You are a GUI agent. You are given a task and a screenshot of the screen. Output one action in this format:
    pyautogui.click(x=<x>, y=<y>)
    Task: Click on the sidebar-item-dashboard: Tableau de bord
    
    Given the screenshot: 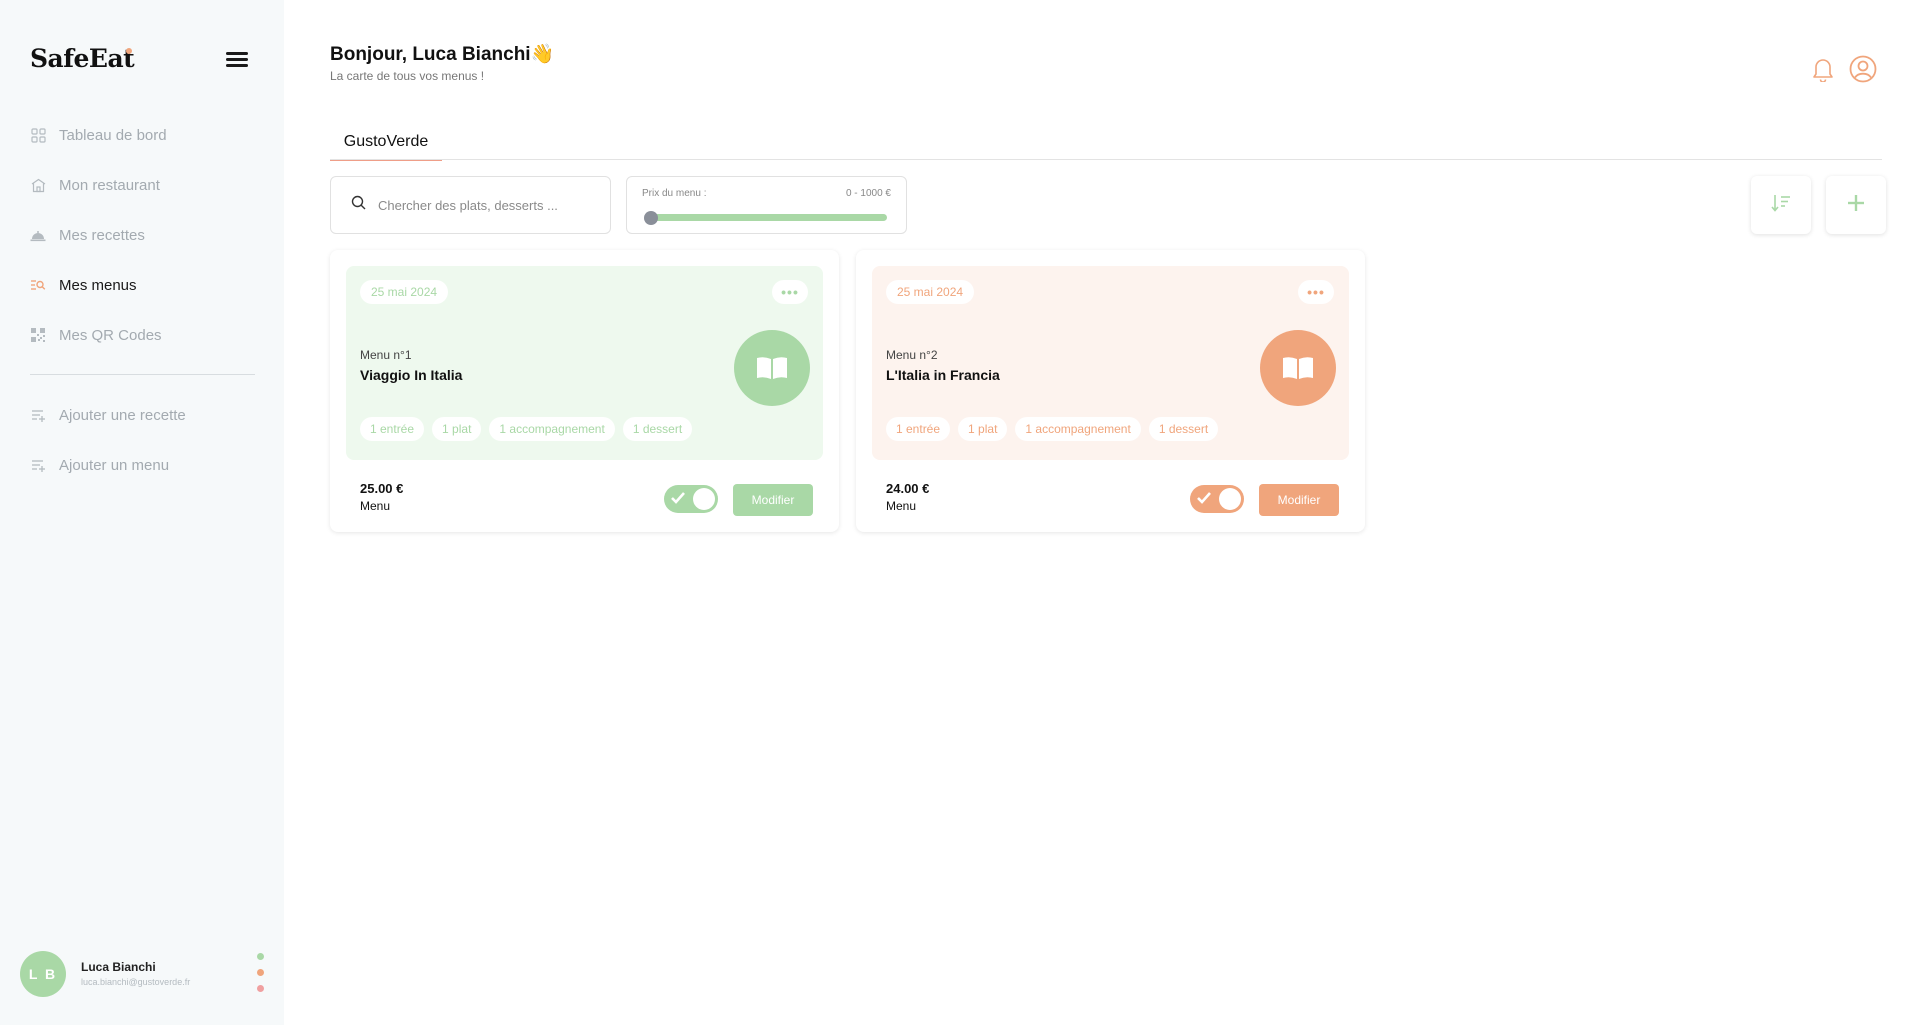 What is the action you would take?
    pyautogui.click(x=98, y=135)
    